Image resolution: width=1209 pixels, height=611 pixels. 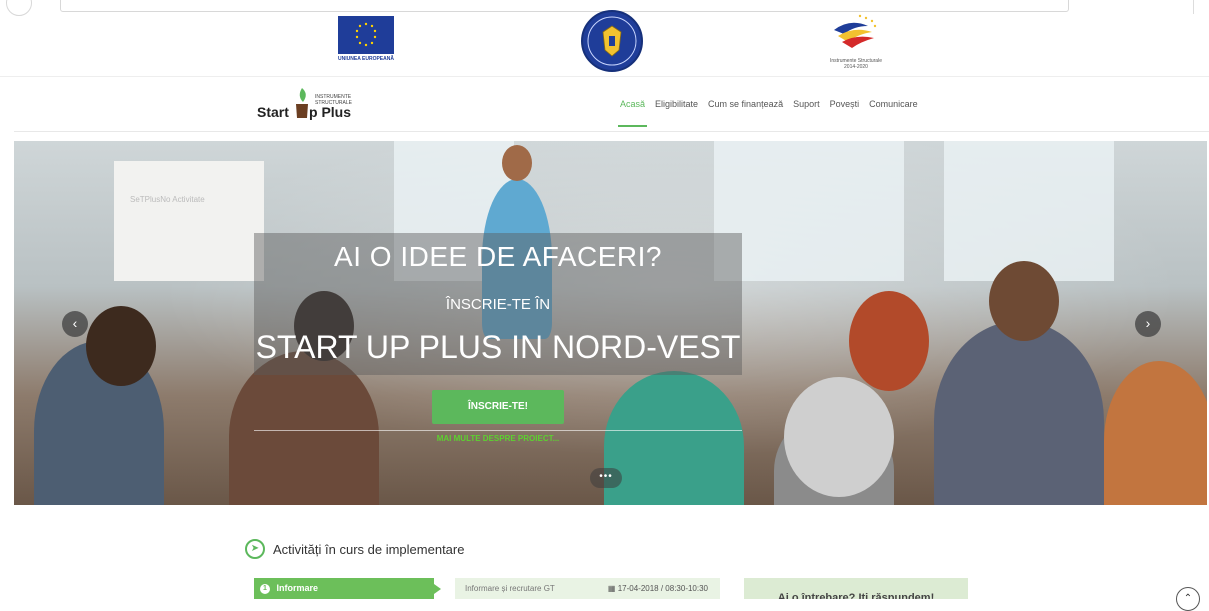 What do you see at coordinates (498, 430) in the screenshot?
I see `hero-divider` at bounding box center [498, 430].